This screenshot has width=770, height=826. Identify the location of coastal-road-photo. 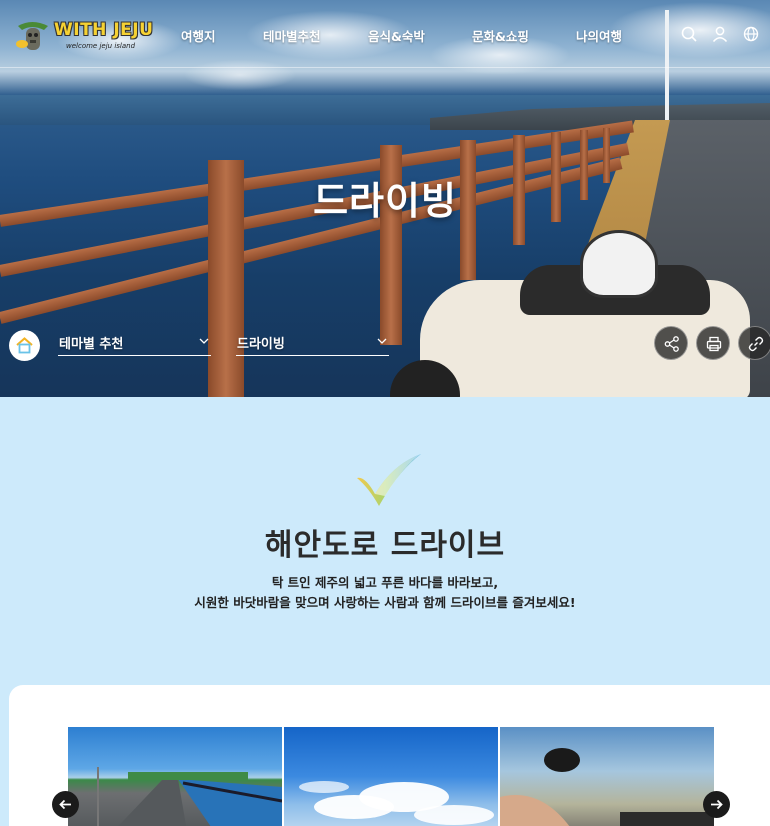
(175, 776).